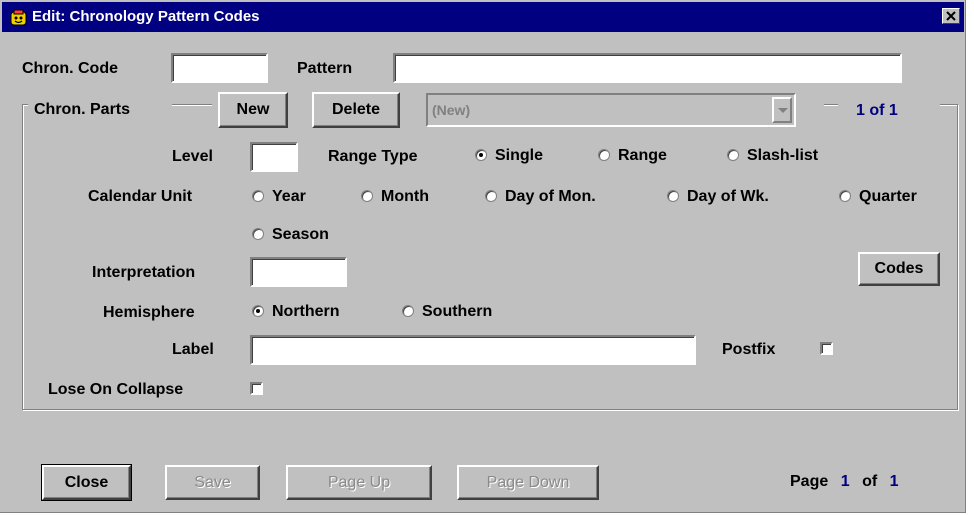 The width and height of the screenshot is (974, 515). What do you see at coordinates (70, 68) in the screenshot?
I see `chron-code-label: Chron. Code` at bounding box center [70, 68].